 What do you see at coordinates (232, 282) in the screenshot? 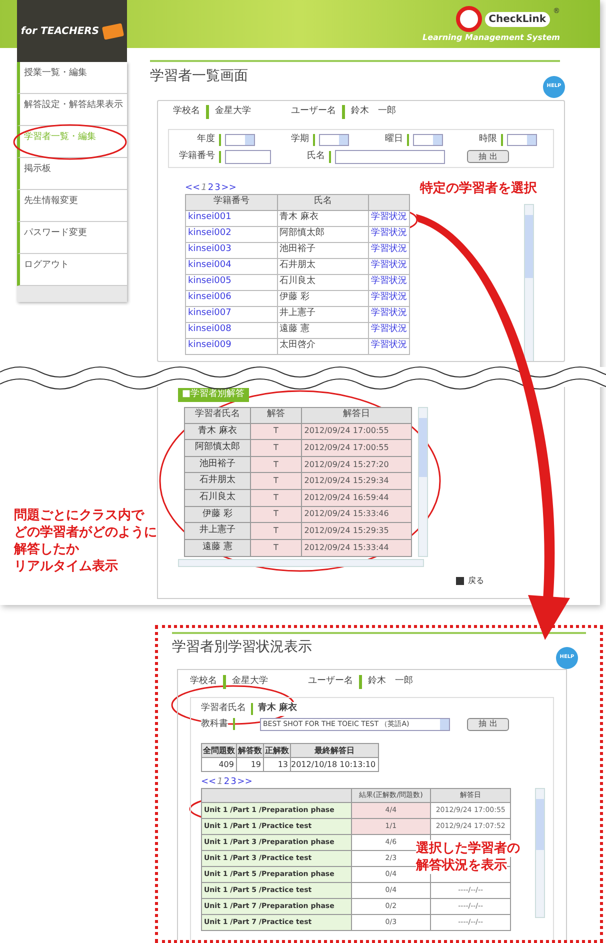
I see `table-cell: kinsei005` at bounding box center [232, 282].